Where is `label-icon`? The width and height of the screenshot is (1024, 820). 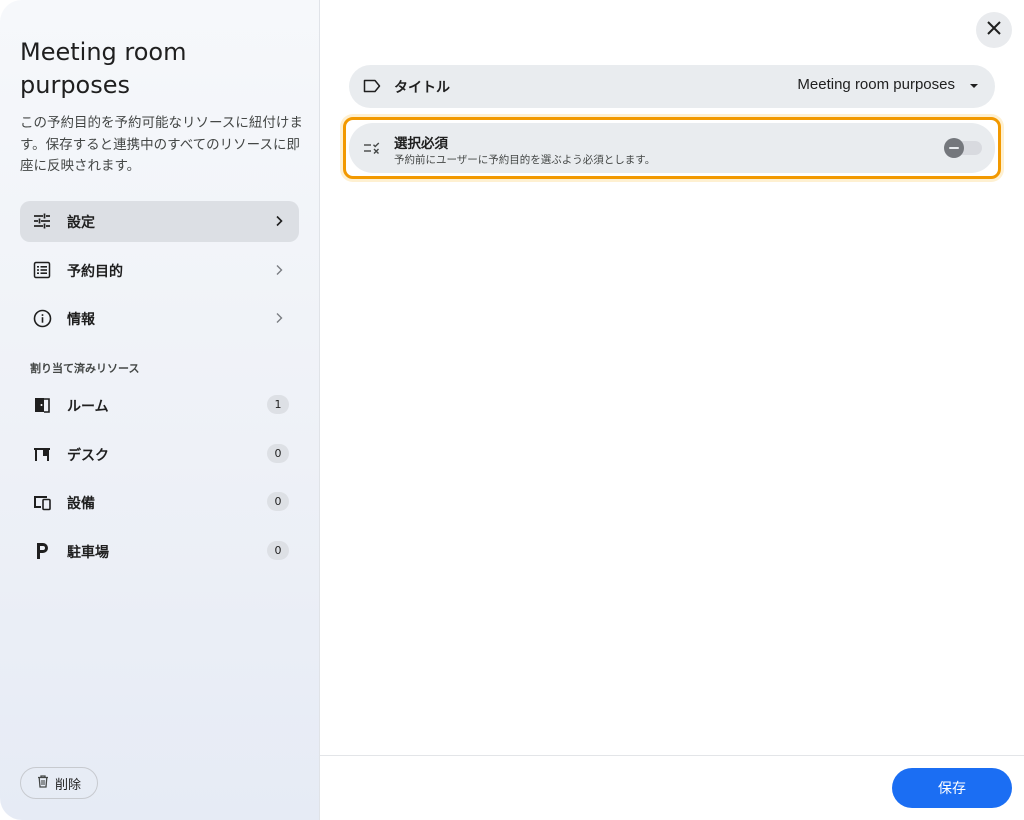 label-icon is located at coordinates (372, 86).